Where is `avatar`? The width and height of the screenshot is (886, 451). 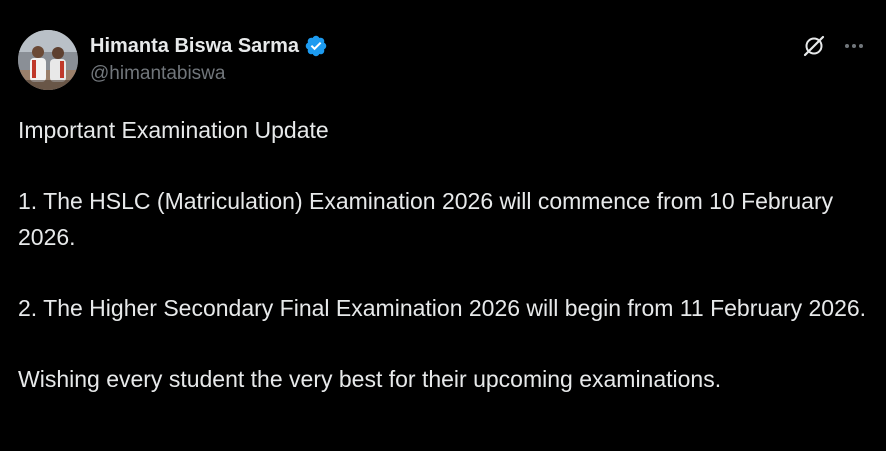 avatar is located at coordinates (48, 60).